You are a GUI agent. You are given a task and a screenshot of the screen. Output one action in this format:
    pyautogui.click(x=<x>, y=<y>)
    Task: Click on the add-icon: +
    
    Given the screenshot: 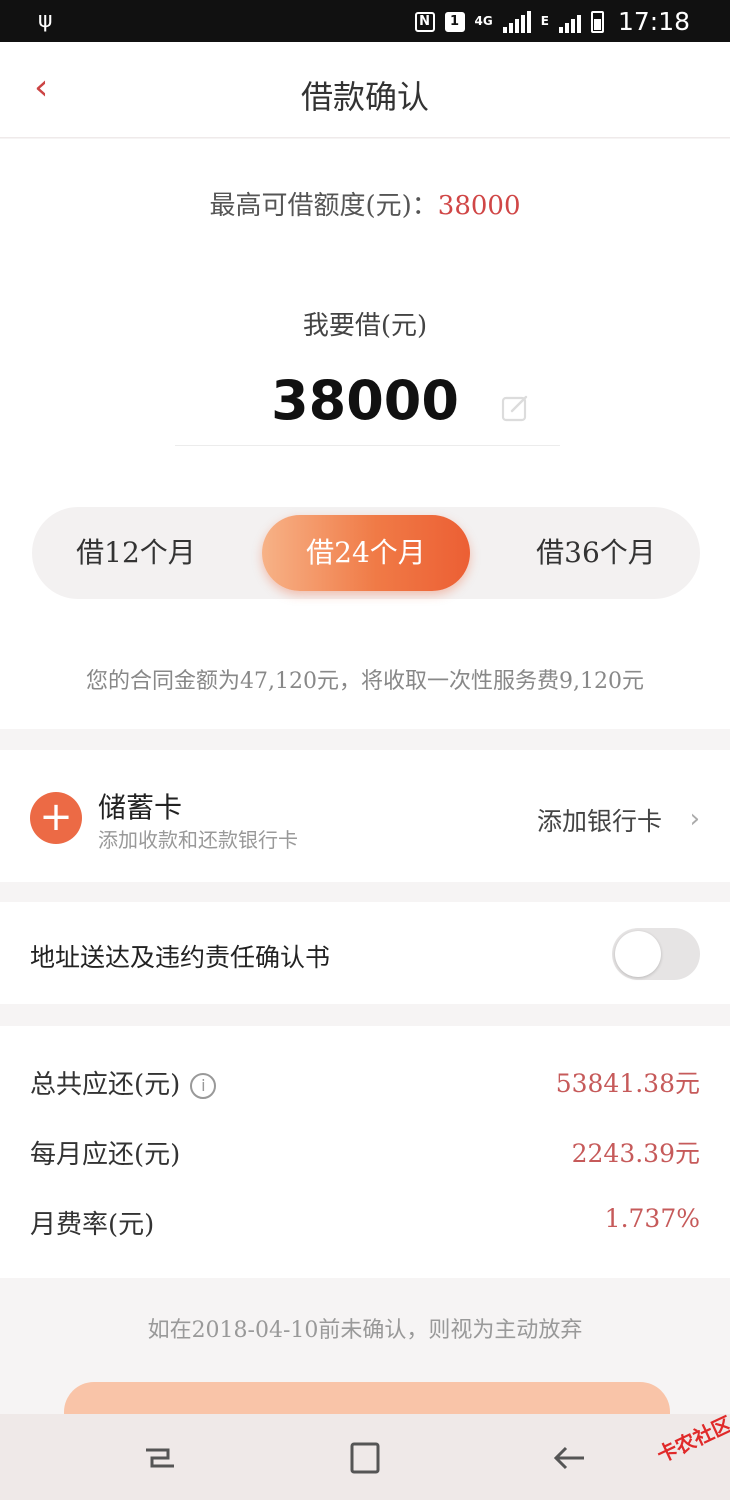 What is the action you would take?
    pyautogui.click(x=56, y=818)
    